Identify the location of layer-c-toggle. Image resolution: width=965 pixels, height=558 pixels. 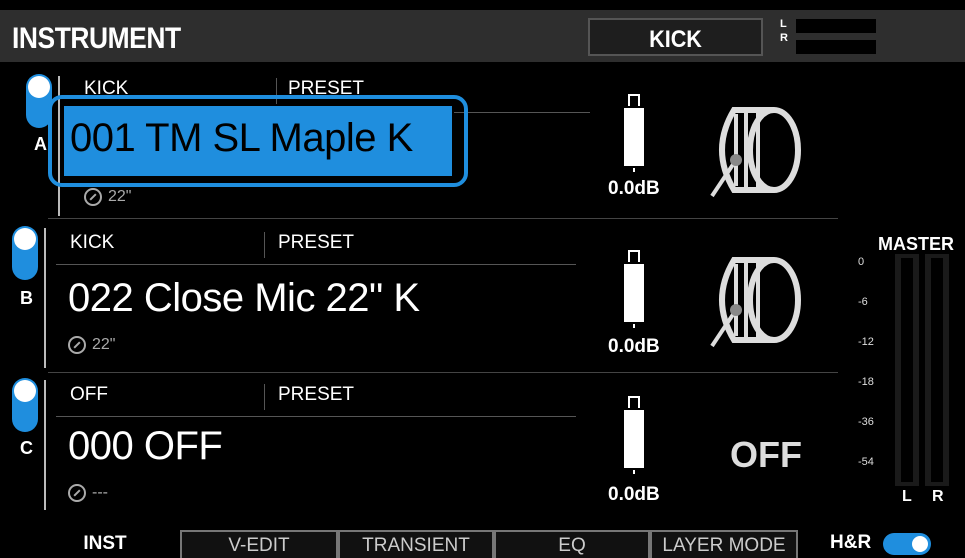
(25, 405).